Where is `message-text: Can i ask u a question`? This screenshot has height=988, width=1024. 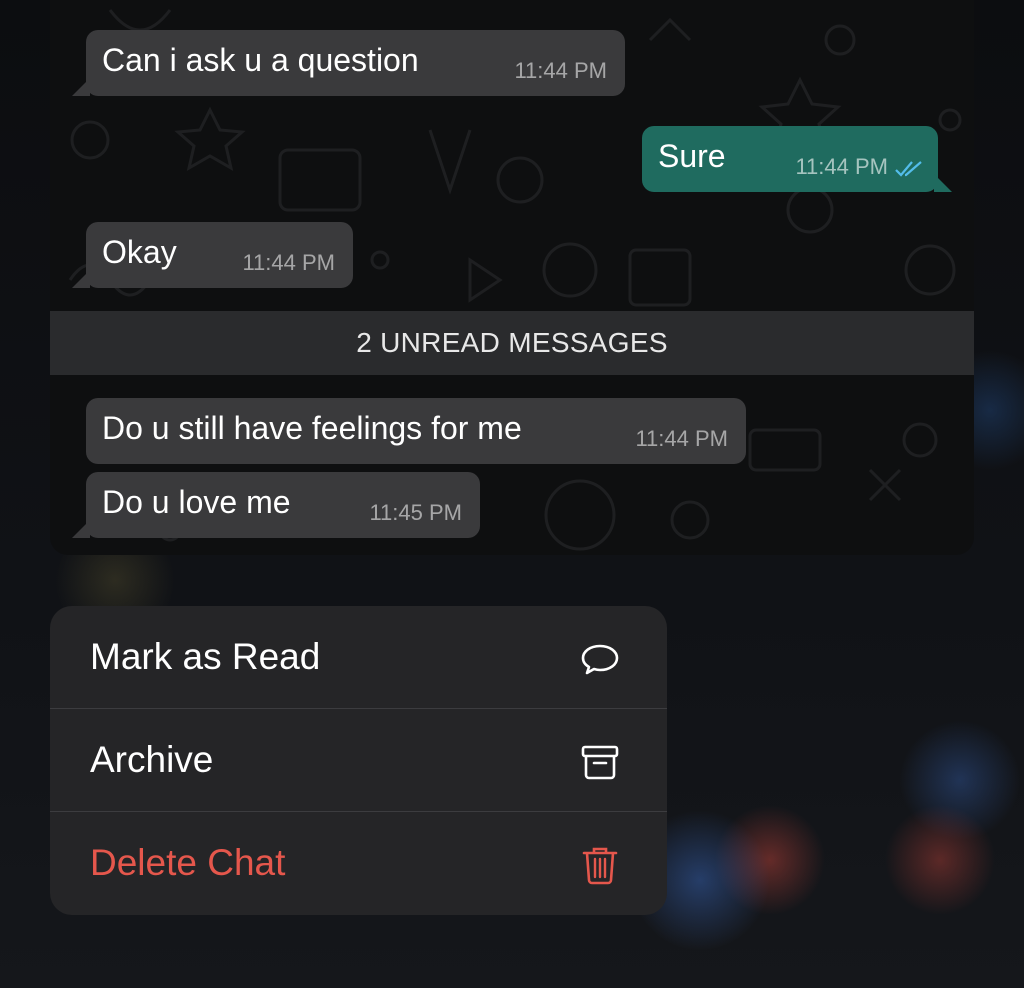
message-text: Can i ask u a question is located at coordinates (260, 60).